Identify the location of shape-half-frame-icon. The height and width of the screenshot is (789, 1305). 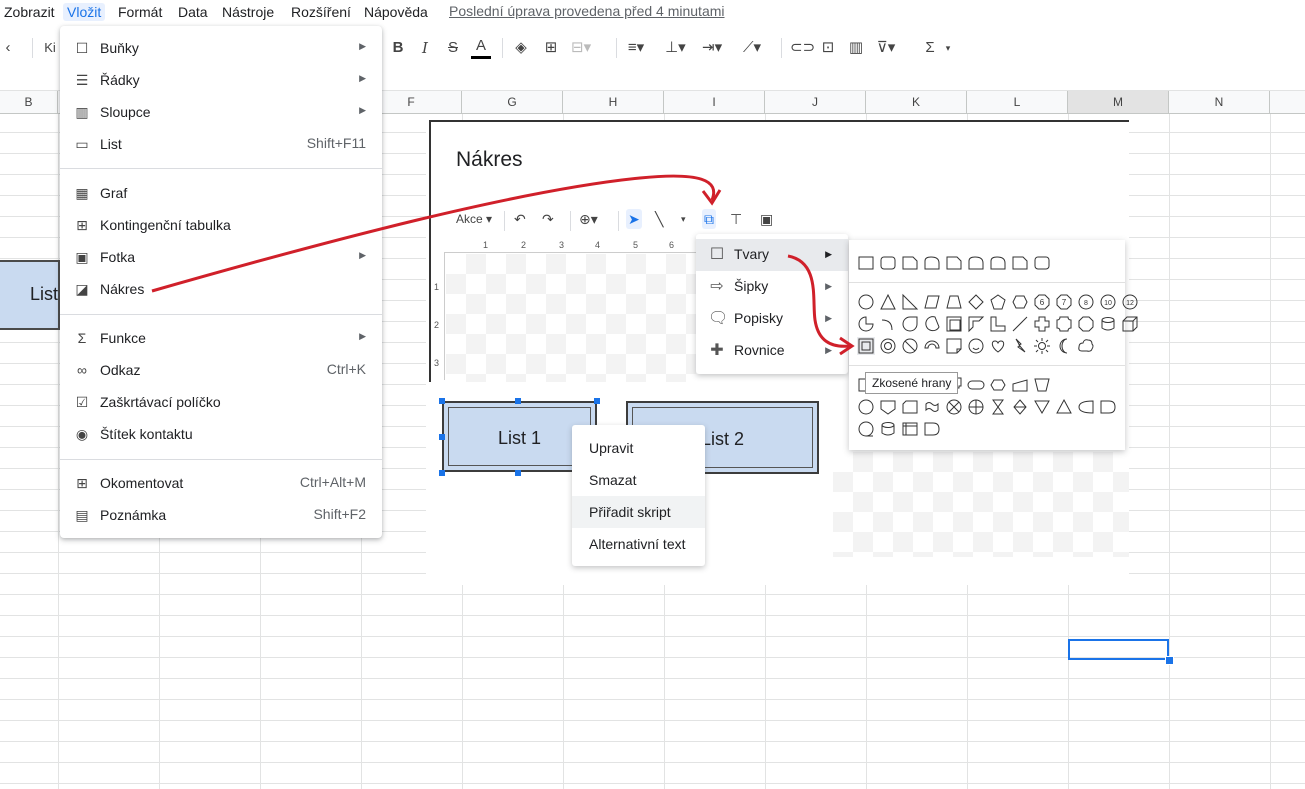
(976, 324).